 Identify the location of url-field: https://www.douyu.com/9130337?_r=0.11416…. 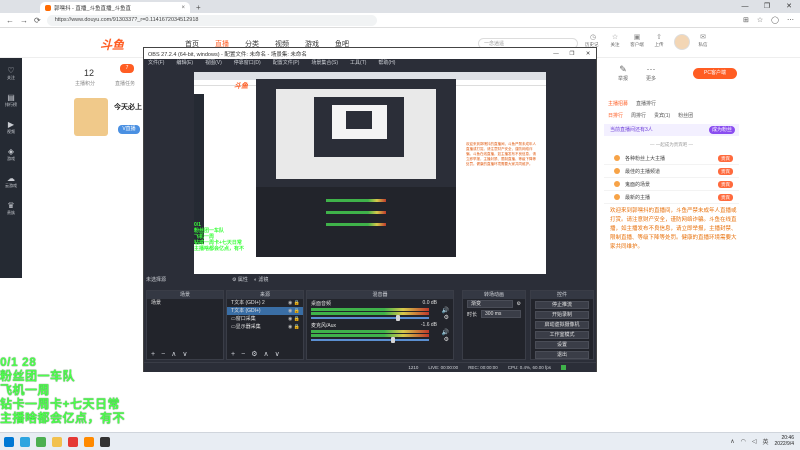
(211, 20).